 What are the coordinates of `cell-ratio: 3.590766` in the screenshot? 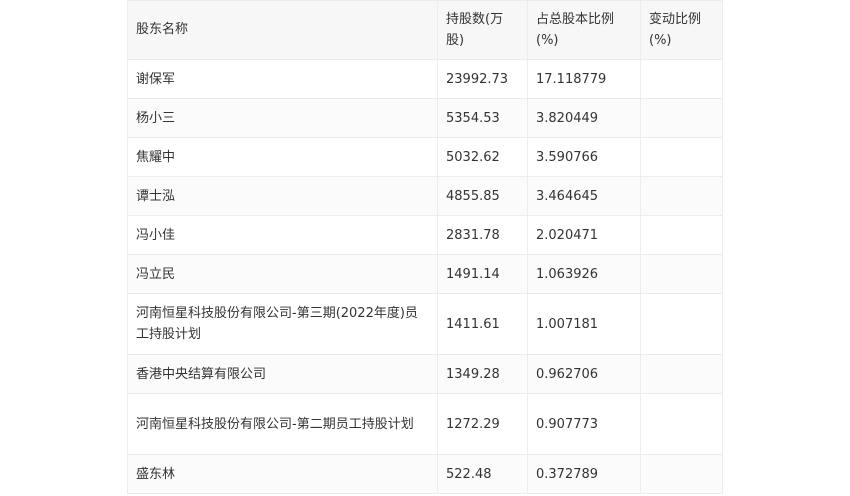 It's located at (584, 157).